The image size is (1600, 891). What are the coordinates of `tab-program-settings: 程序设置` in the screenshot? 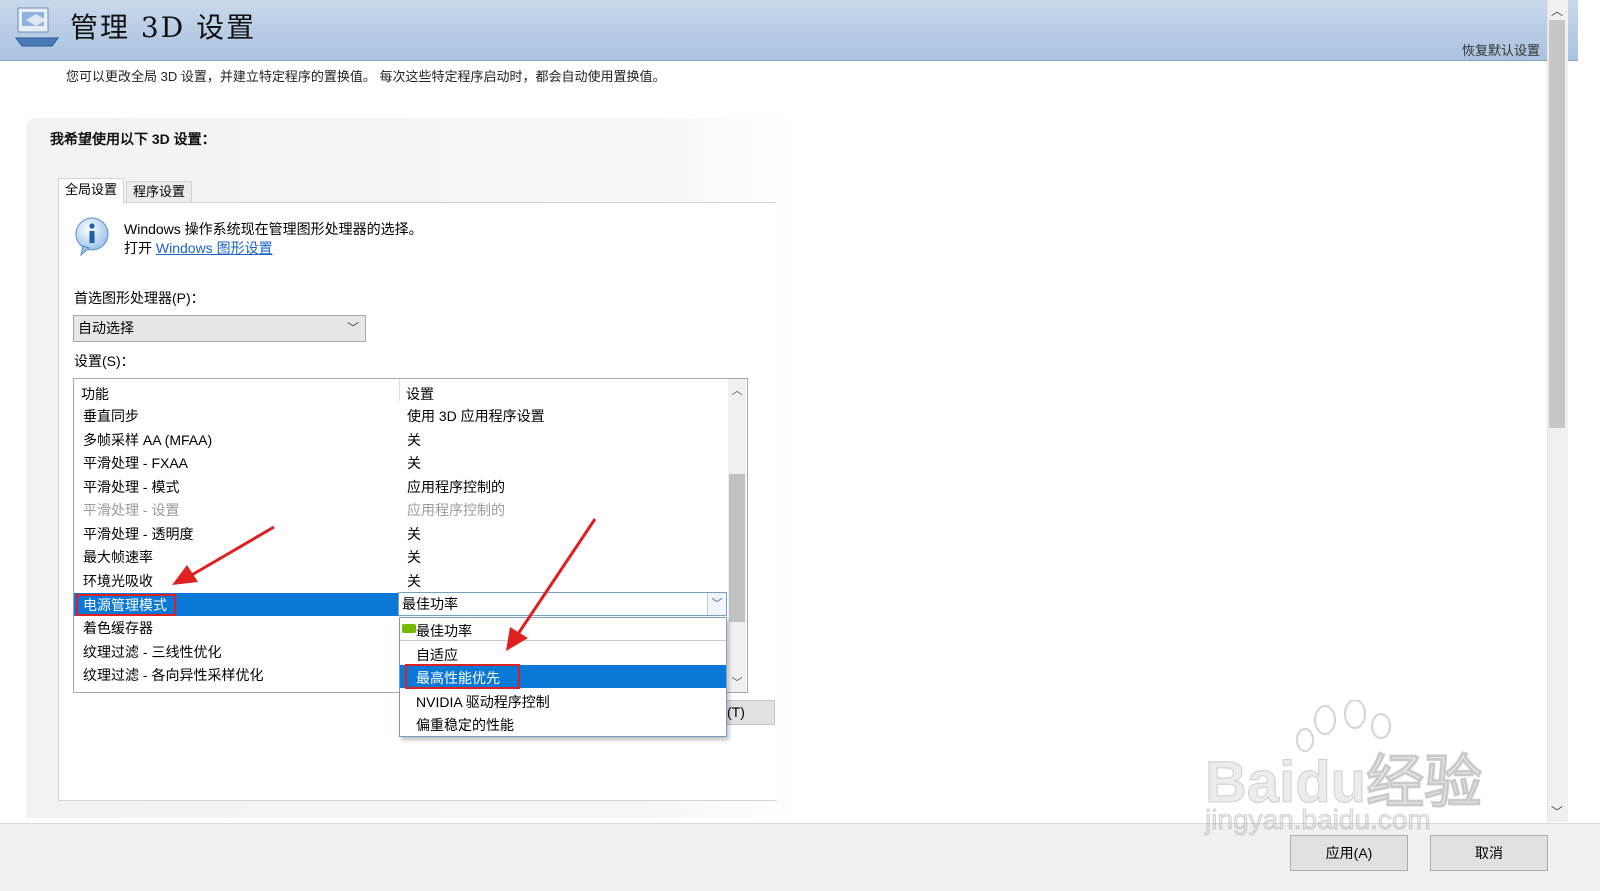 It's located at (159, 191).